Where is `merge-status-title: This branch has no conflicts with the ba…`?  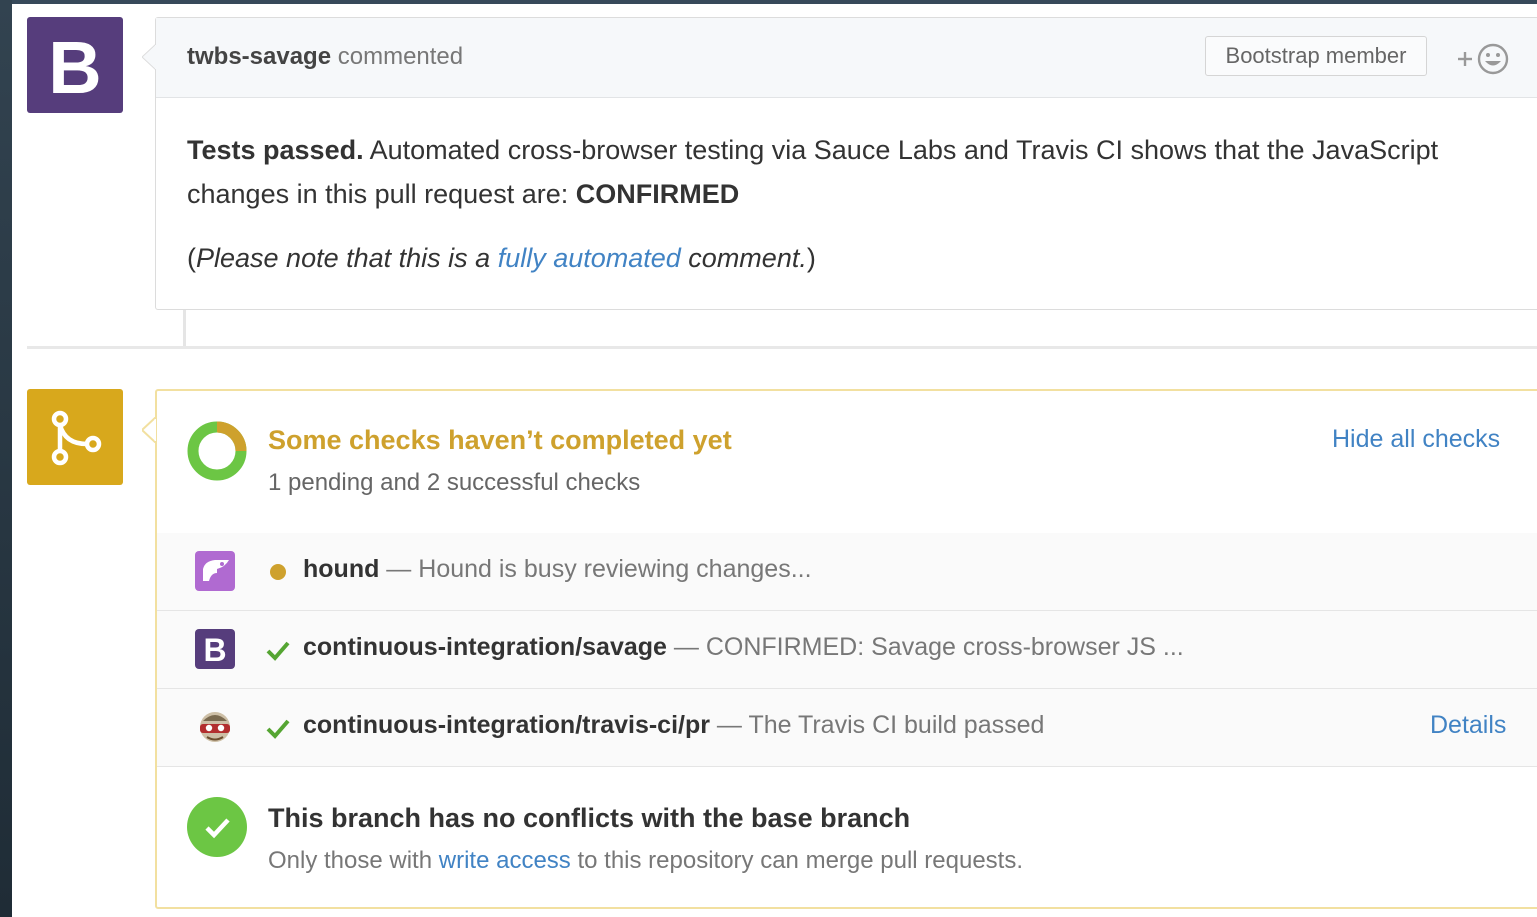 merge-status-title: This branch has no conflicts with the ba… is located at coordinates (589, 818).